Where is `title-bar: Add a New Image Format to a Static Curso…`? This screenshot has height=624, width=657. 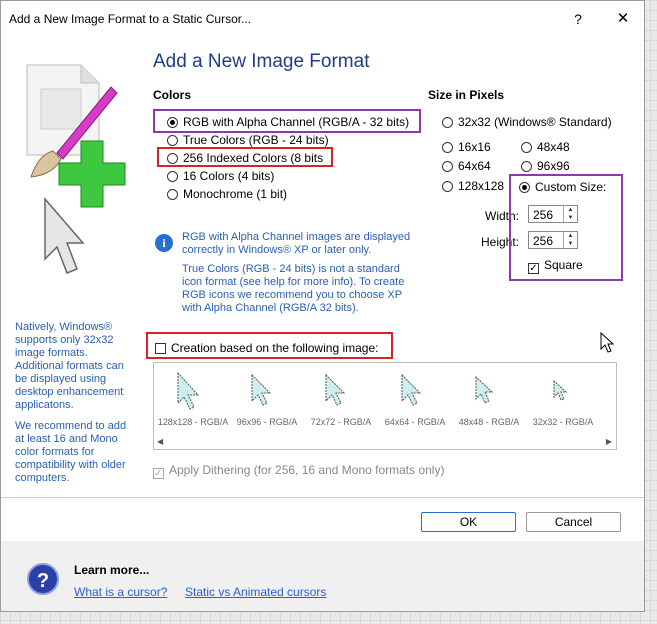 title-bar: Add a New Image Format to a Static Curso… is located at coordinates (322, 19).